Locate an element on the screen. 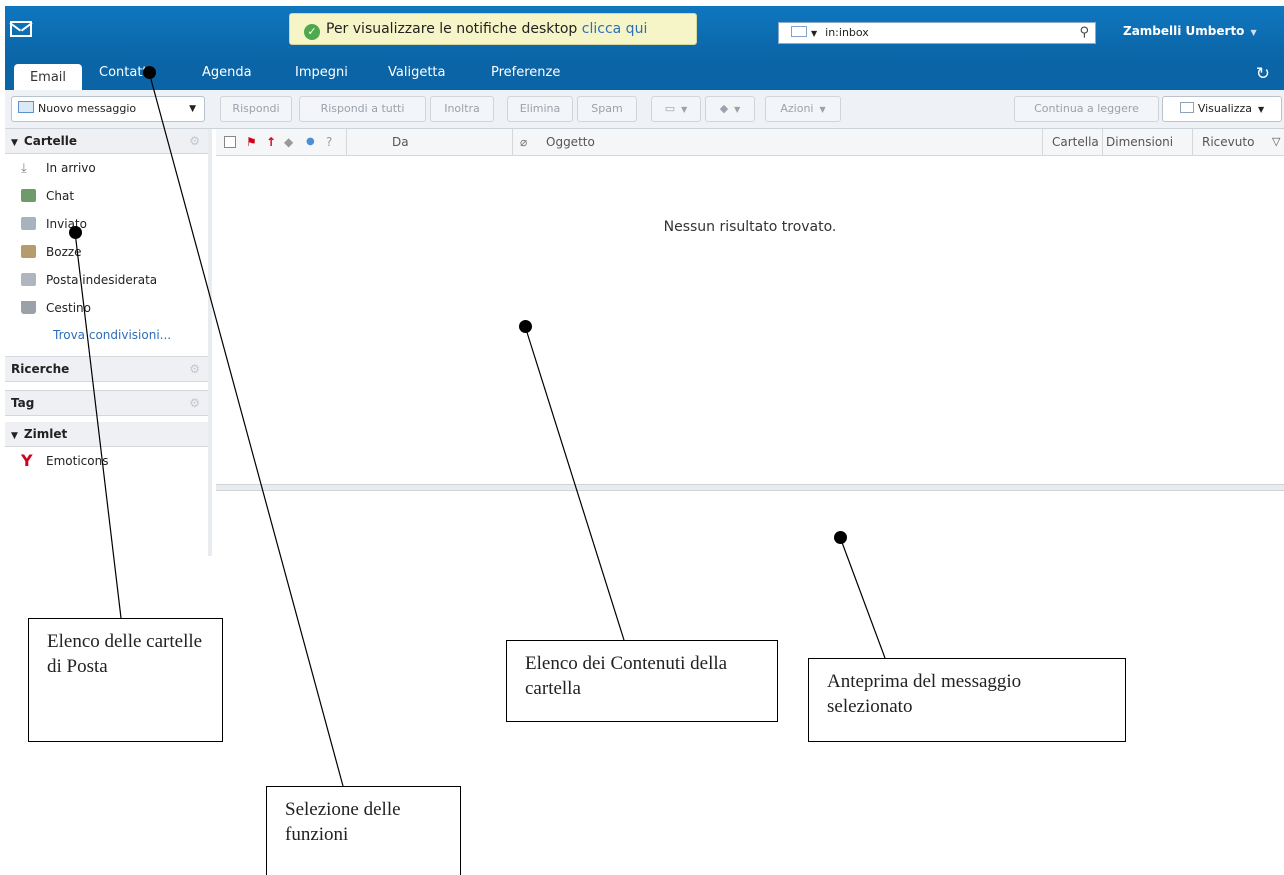  envelope-icon is located at coordinates (799, 31).